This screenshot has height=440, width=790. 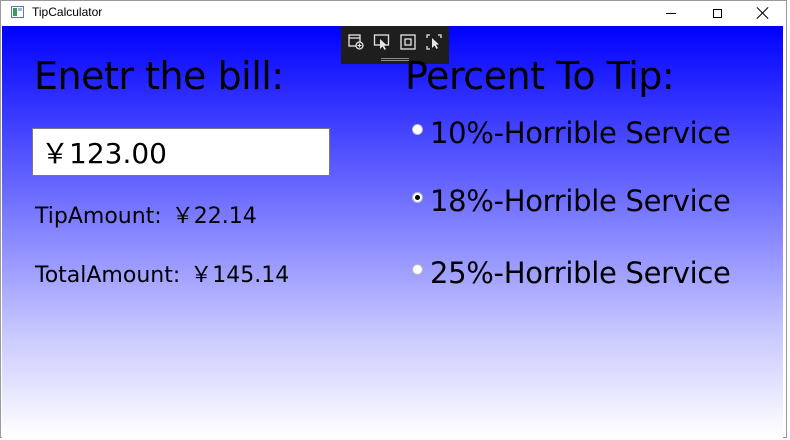 What do you see at coordinates (393, 13) in the screenshot?
I see `title-bar: TipCalculator` at bounding box center [393, 13].